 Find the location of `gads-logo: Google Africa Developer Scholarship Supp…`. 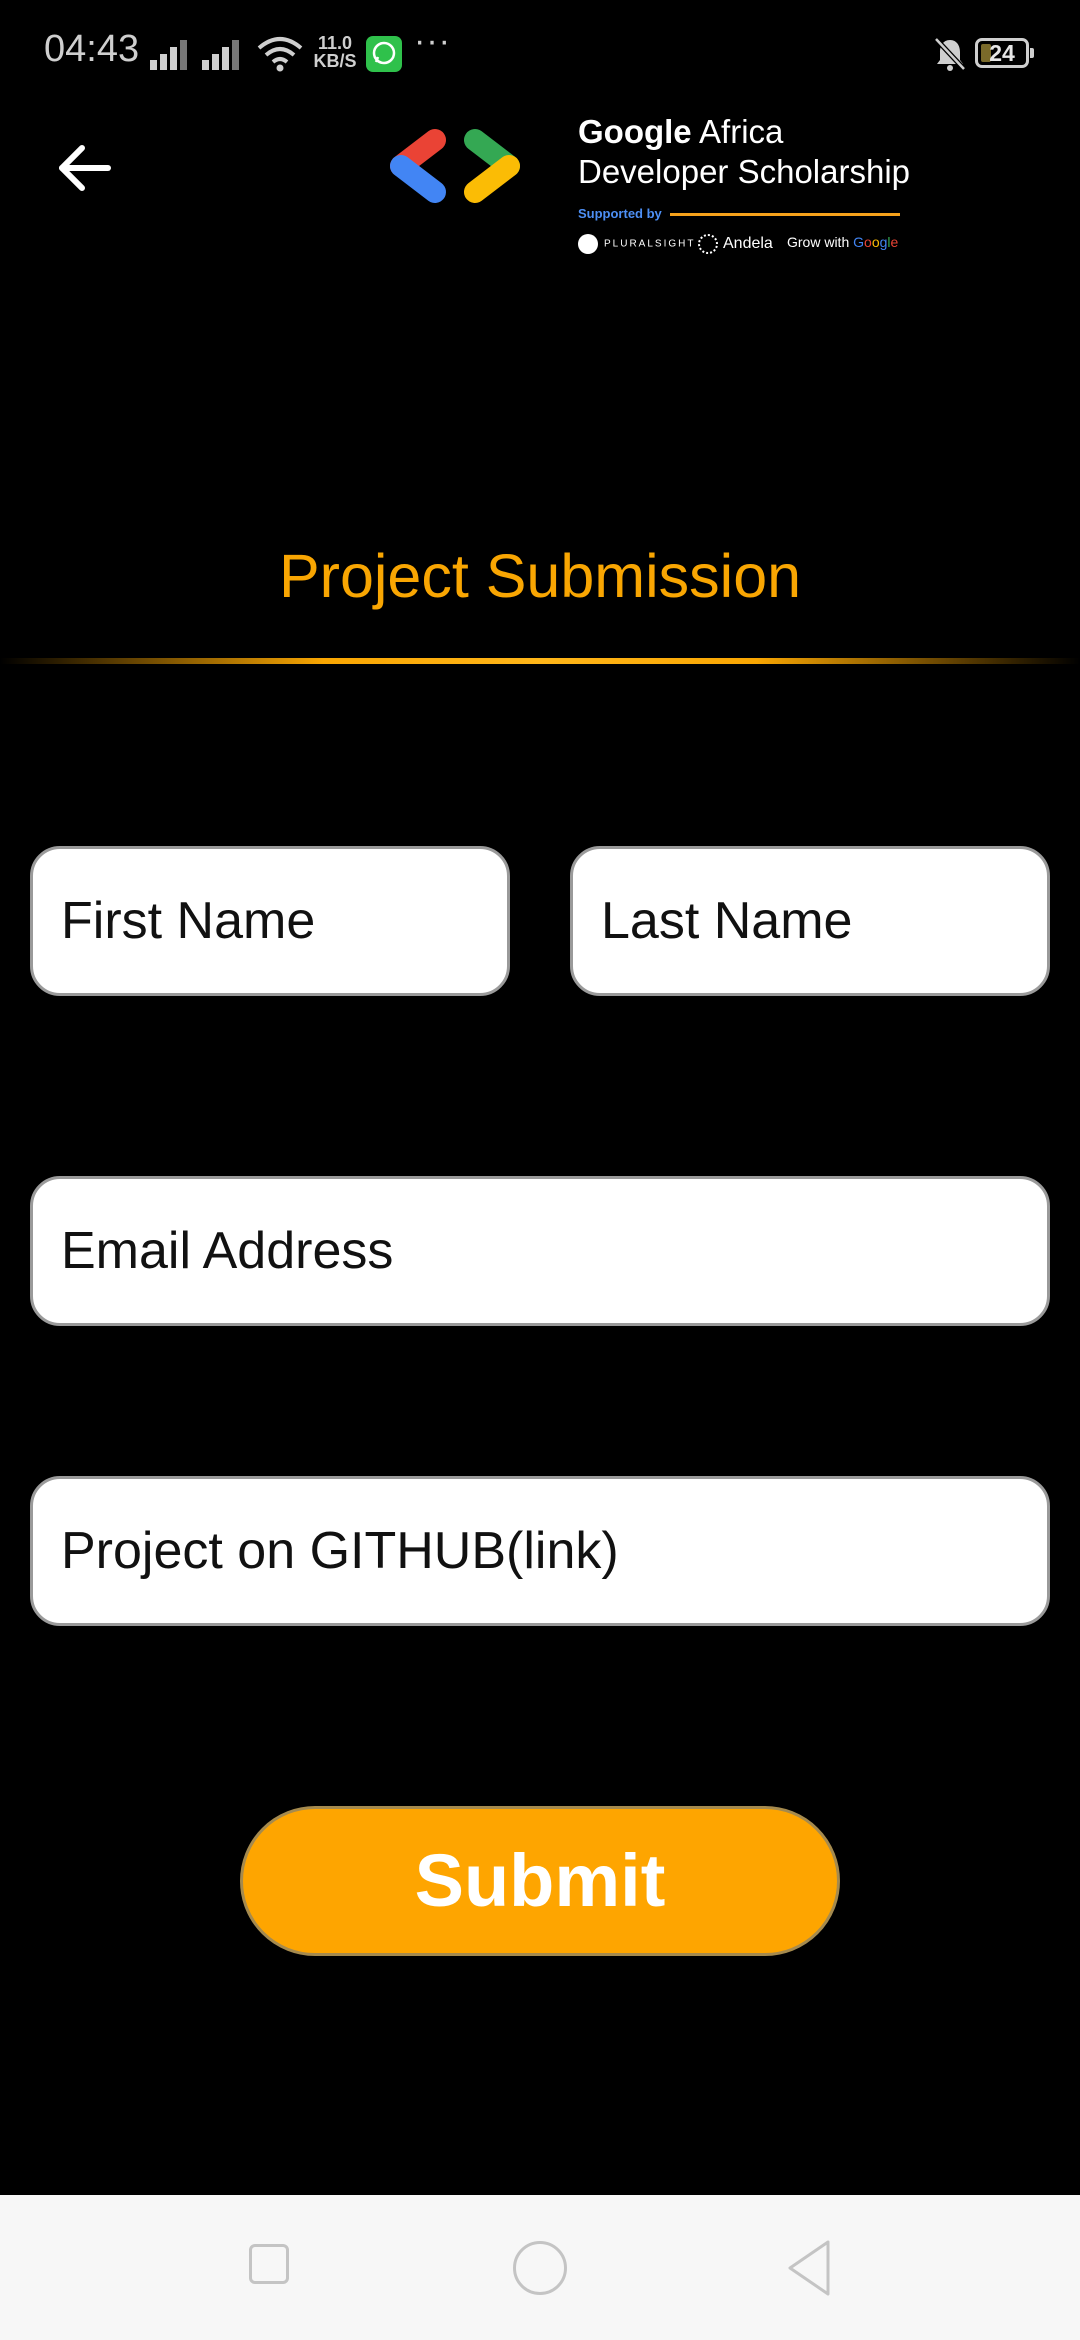

gads-logo: Google Africa Developer Scholarship Supp… is located at coordinates (647, 185).